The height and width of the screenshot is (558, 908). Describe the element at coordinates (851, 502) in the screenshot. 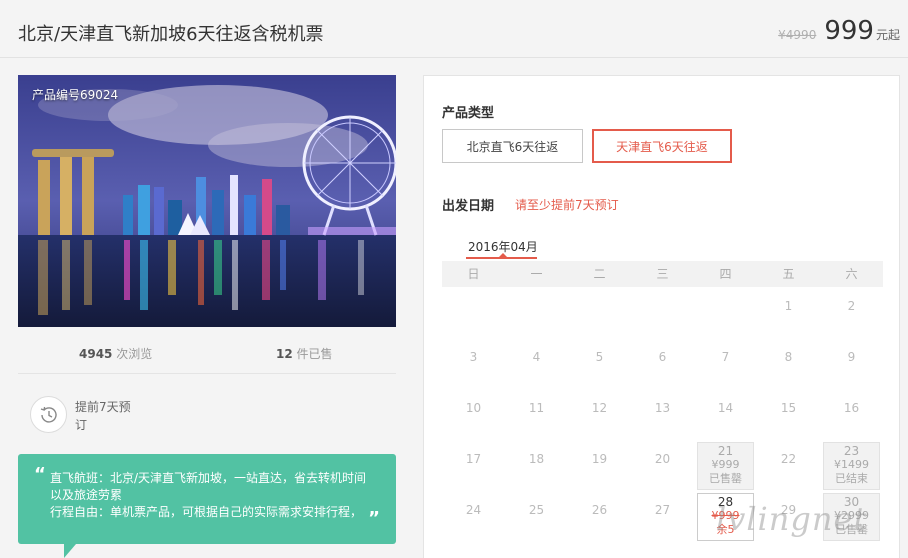

I see `calendar-day-number: 30` at that location.